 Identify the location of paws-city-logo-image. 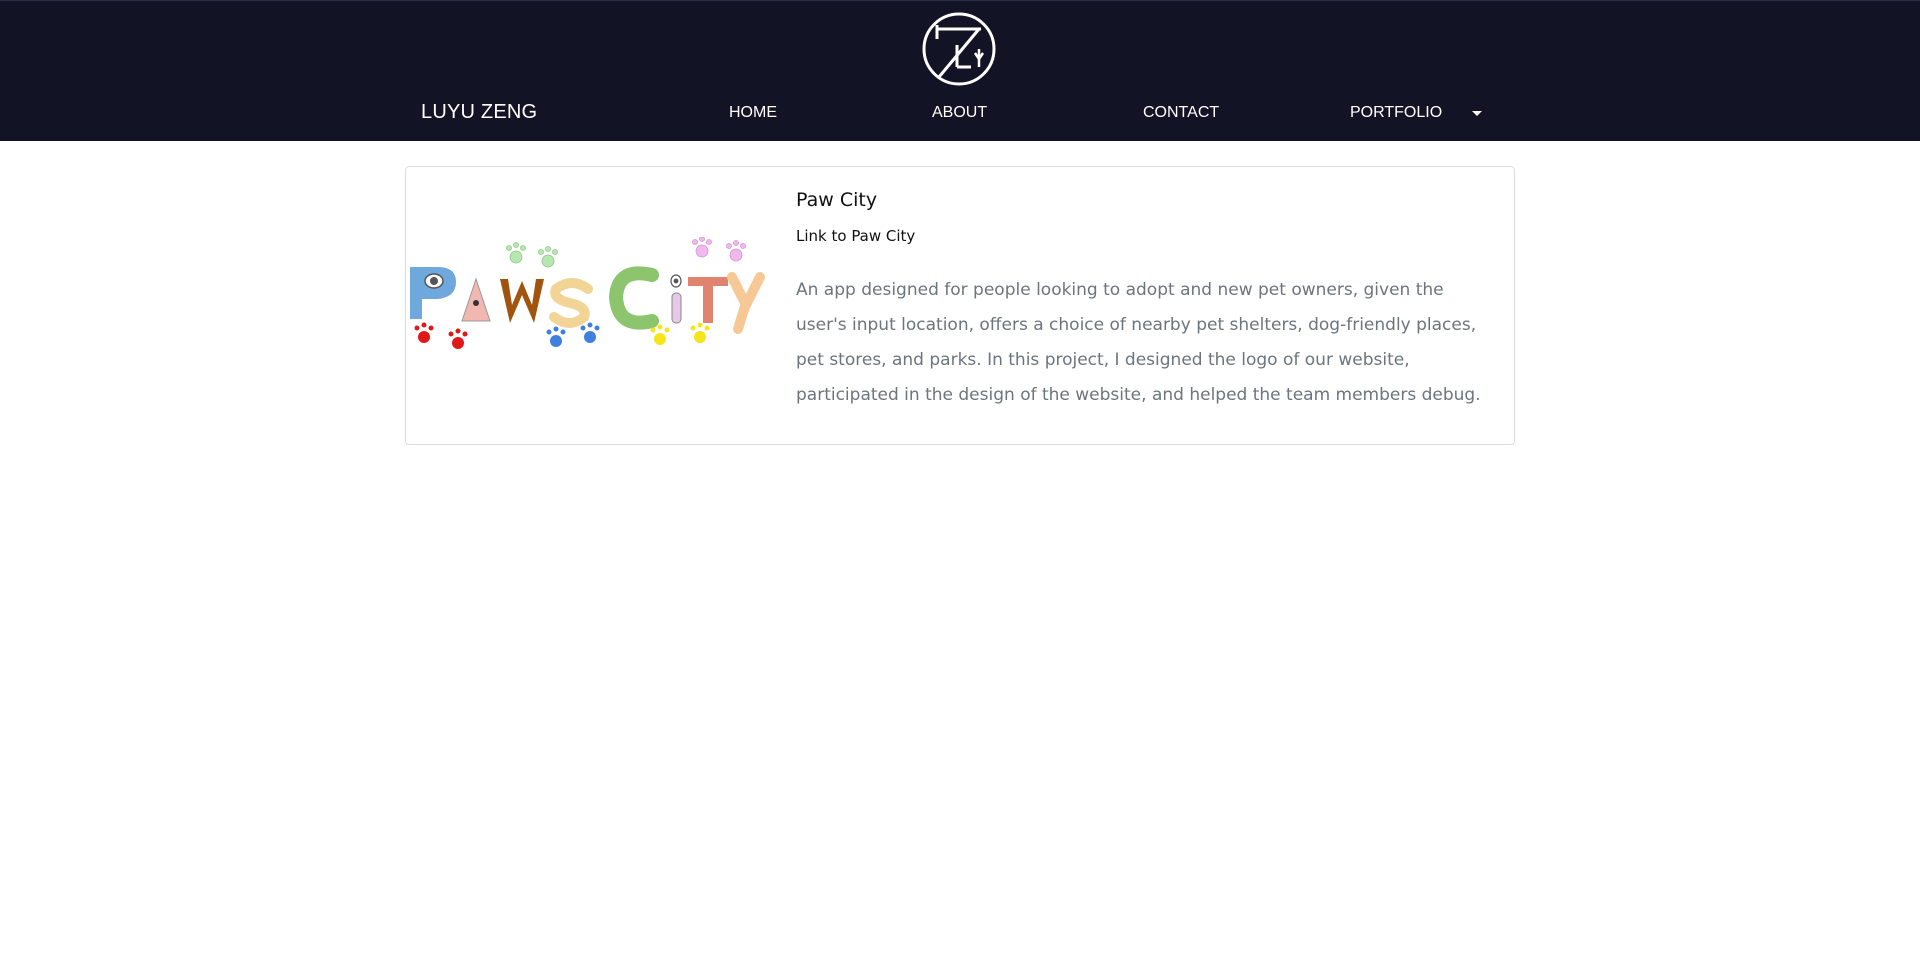
(587, 293).